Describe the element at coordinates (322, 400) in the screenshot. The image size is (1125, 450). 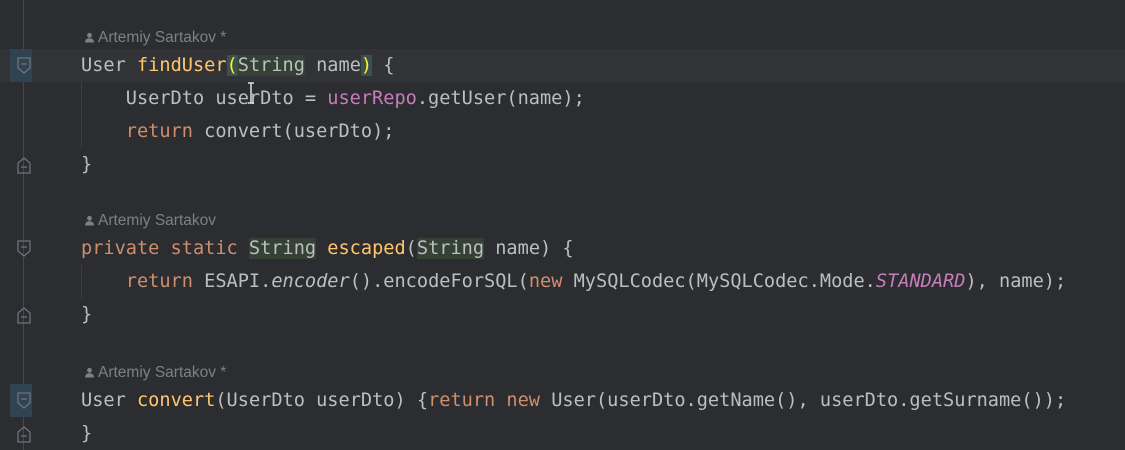
I see `code-token: (UserDto userDto) {` at that location.